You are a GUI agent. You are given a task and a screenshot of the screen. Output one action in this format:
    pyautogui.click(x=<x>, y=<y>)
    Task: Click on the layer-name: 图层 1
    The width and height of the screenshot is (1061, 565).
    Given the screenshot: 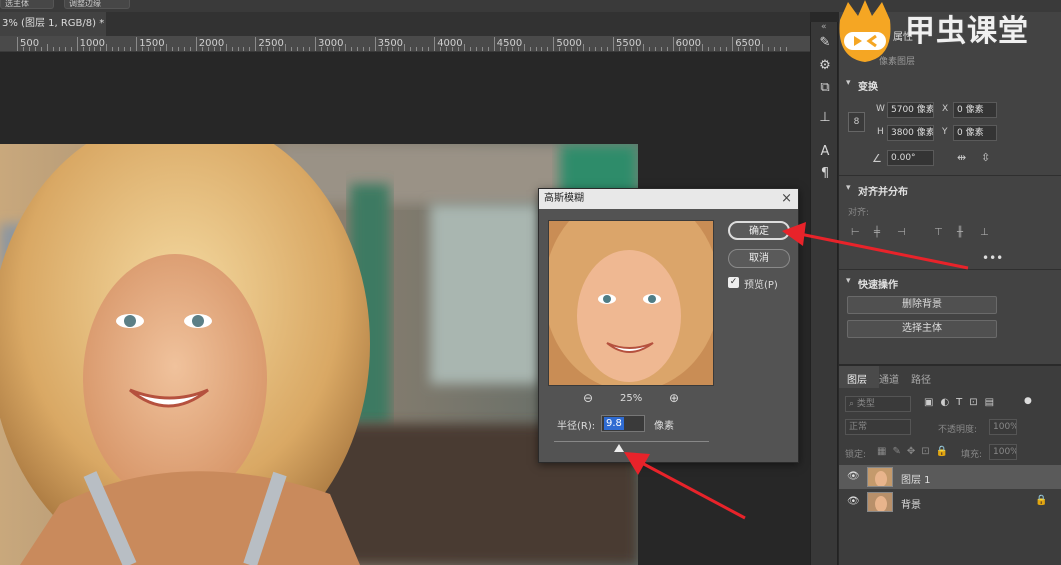 What is the action you would take?
    pyautogui.click(x=916, y=478)
    